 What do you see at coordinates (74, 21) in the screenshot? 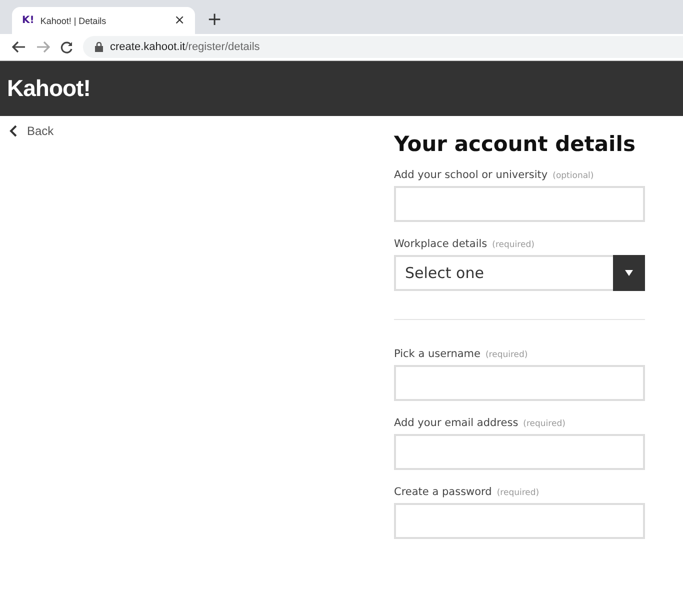
I see `tab-title: Kahoot! | Details` at bounding box center [74, 21].